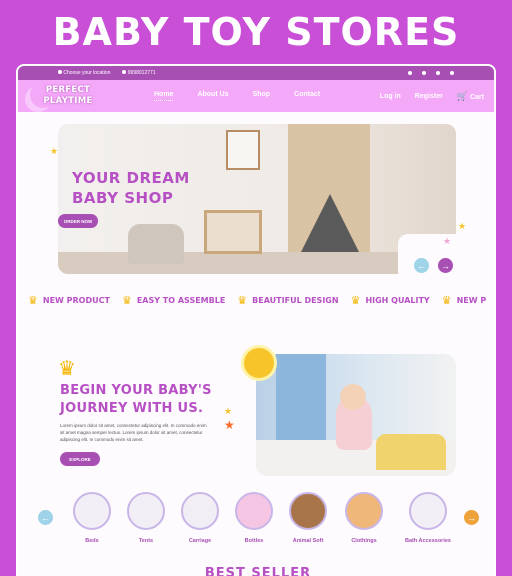 This screenshot has width=512, height=576. Describe the element at coordinates (429, 96) in the screenshot. I see `register-link: Register` at that location.